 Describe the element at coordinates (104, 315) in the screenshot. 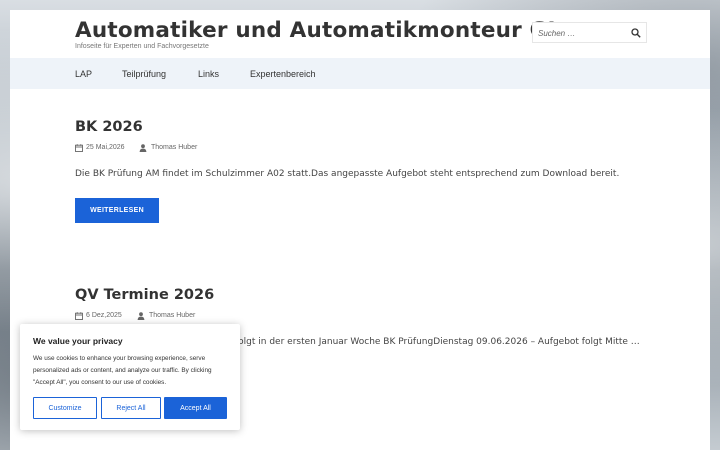

I see `post-date: 6 Dez,2025` at that location.